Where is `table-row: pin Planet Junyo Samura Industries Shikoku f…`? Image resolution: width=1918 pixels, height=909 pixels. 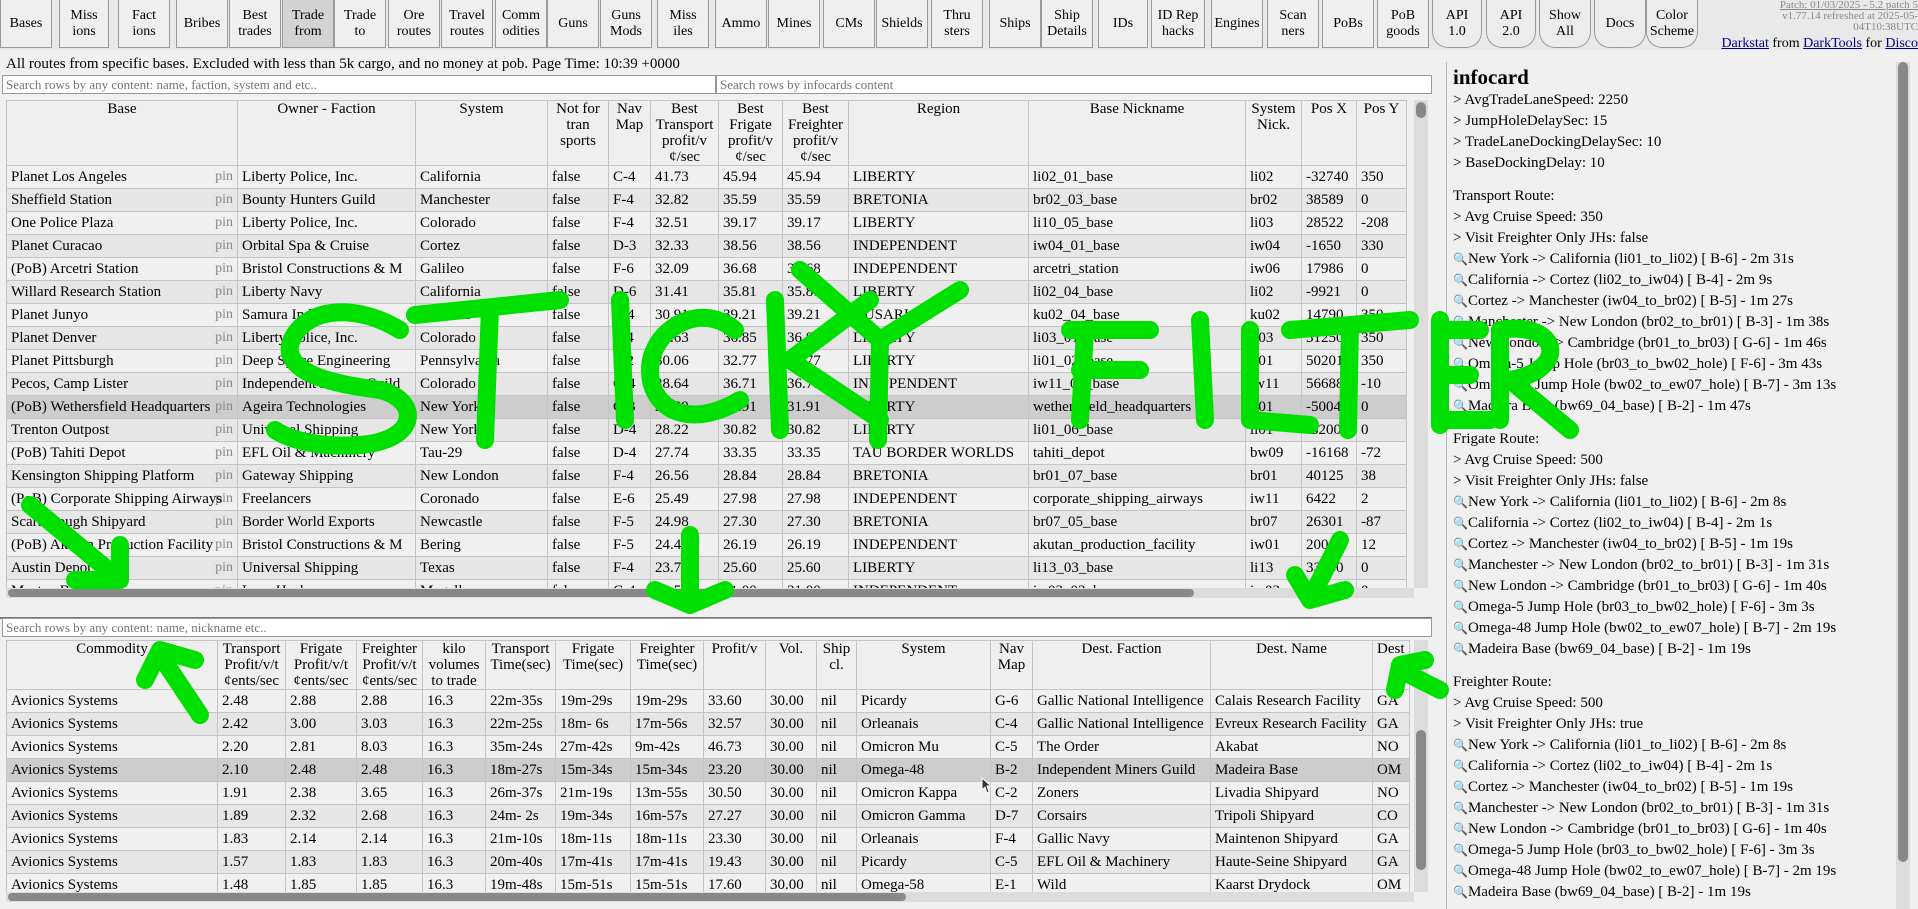
table-row: pin Planet Junyo Samura Industries Shikoku f… is located at coordinates (706, 315).